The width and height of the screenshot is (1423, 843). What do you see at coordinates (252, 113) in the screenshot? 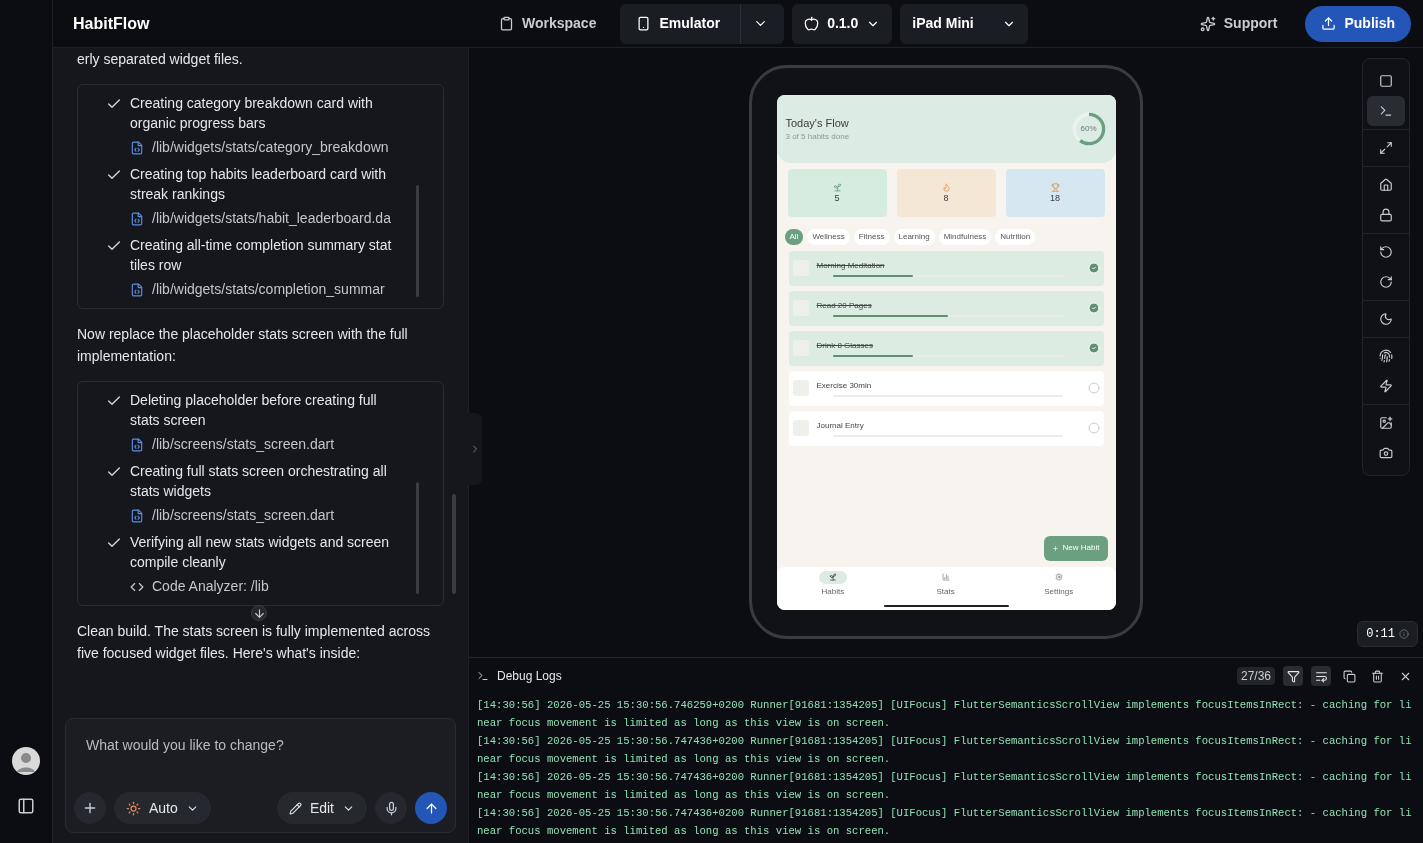
I see `step-text: Creating category breakdown card with organic progress bars` at bounding box center [252, 113].